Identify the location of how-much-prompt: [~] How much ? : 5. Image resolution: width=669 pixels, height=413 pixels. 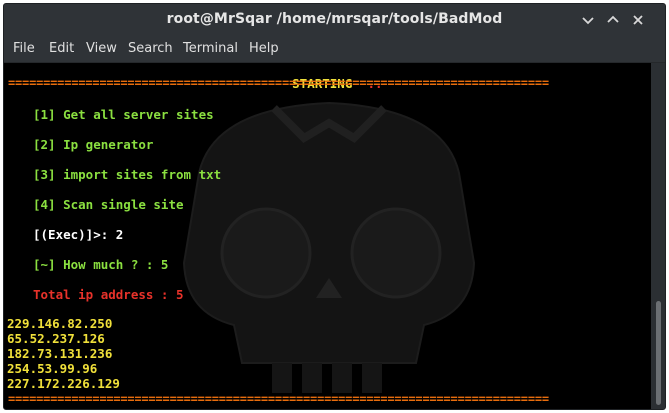
(101, 264).